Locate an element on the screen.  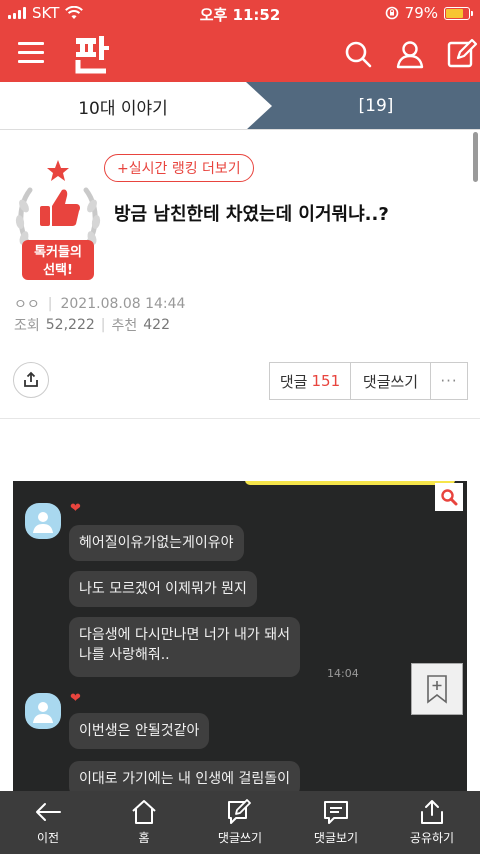
comments-label: 댓글 is located at coordinates (293, 381).